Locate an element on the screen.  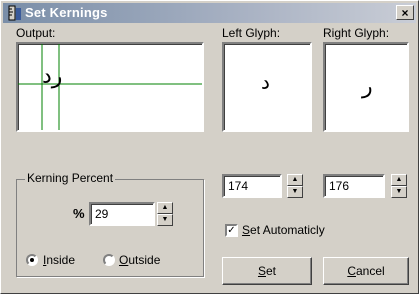
kerning-percent-input: 29 is located at coordinates (122, 214).